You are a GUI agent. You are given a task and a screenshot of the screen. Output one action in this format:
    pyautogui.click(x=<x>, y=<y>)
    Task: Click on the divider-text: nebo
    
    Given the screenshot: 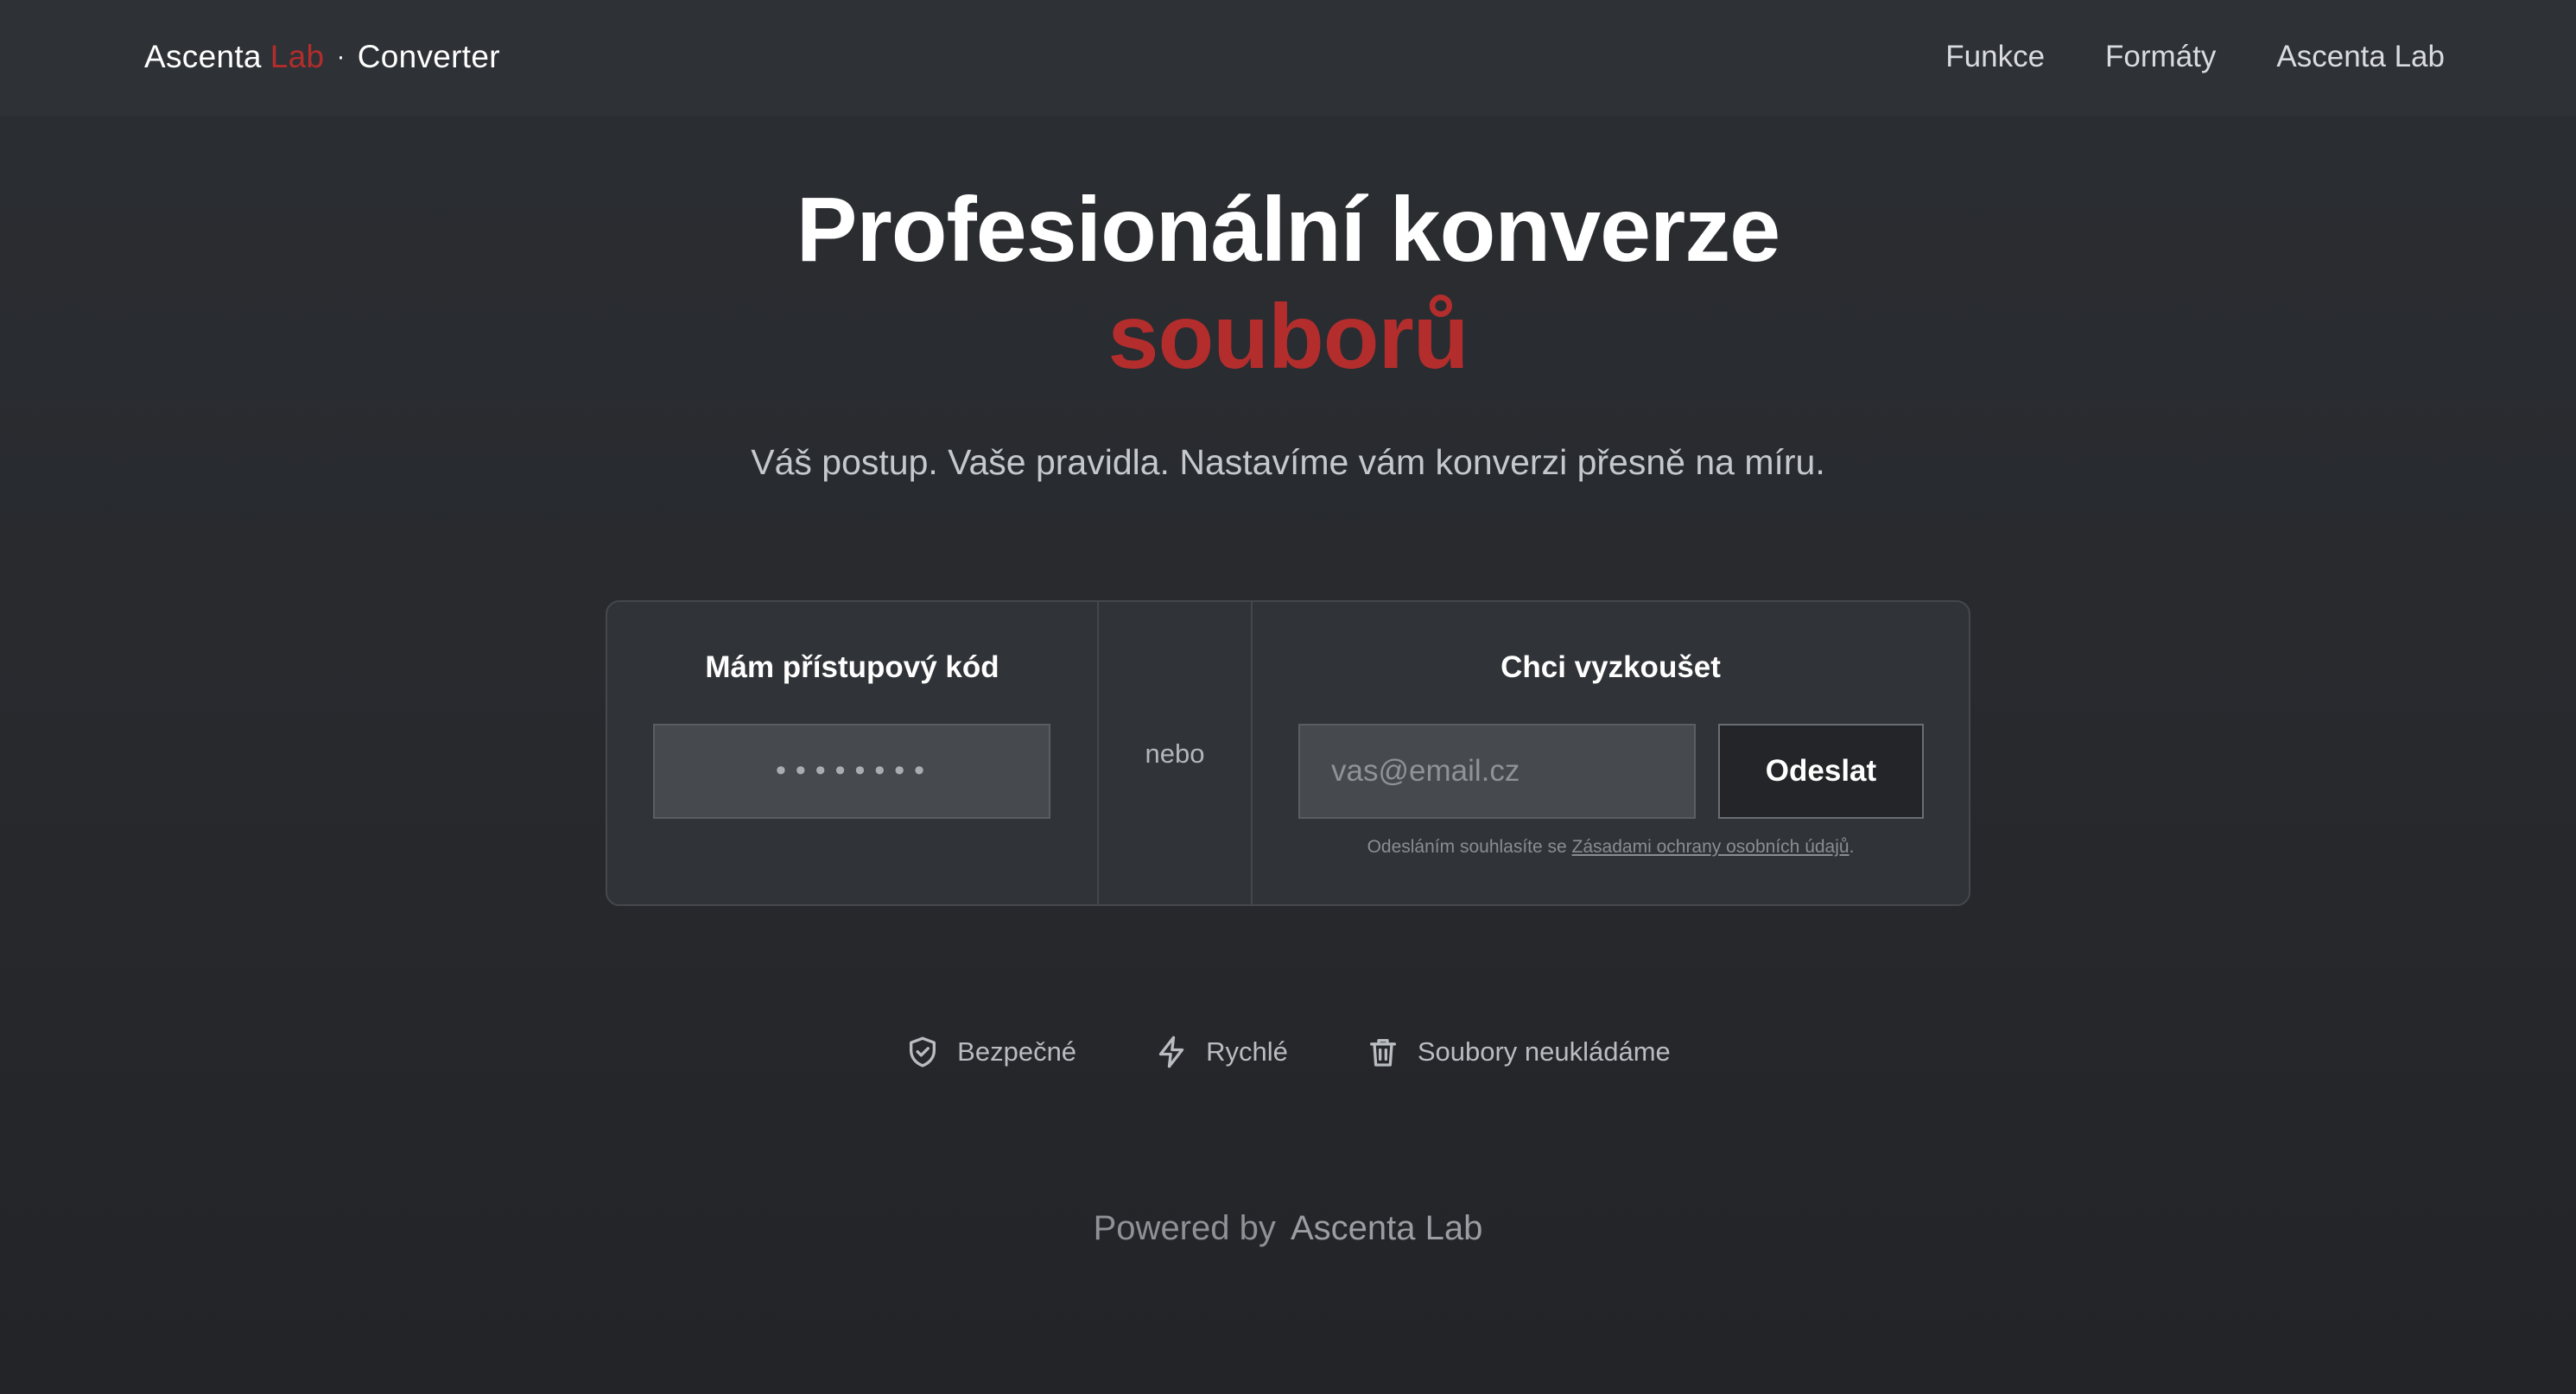 What is the action you would take?
    pyautogui.click(x=1175, y=753)
    